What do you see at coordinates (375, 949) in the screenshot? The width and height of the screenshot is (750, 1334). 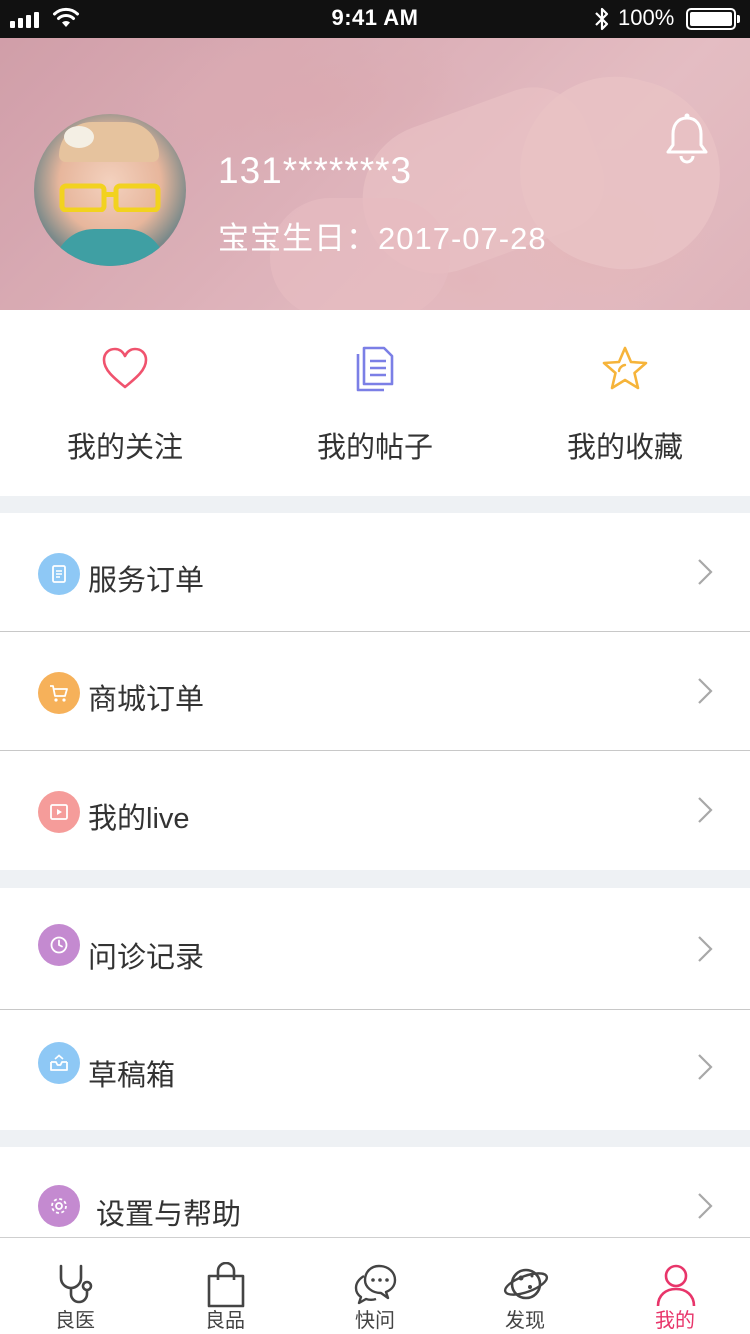 I see `menu-row-consultation-records: 问诊记录` at bounding box center [375, 949].